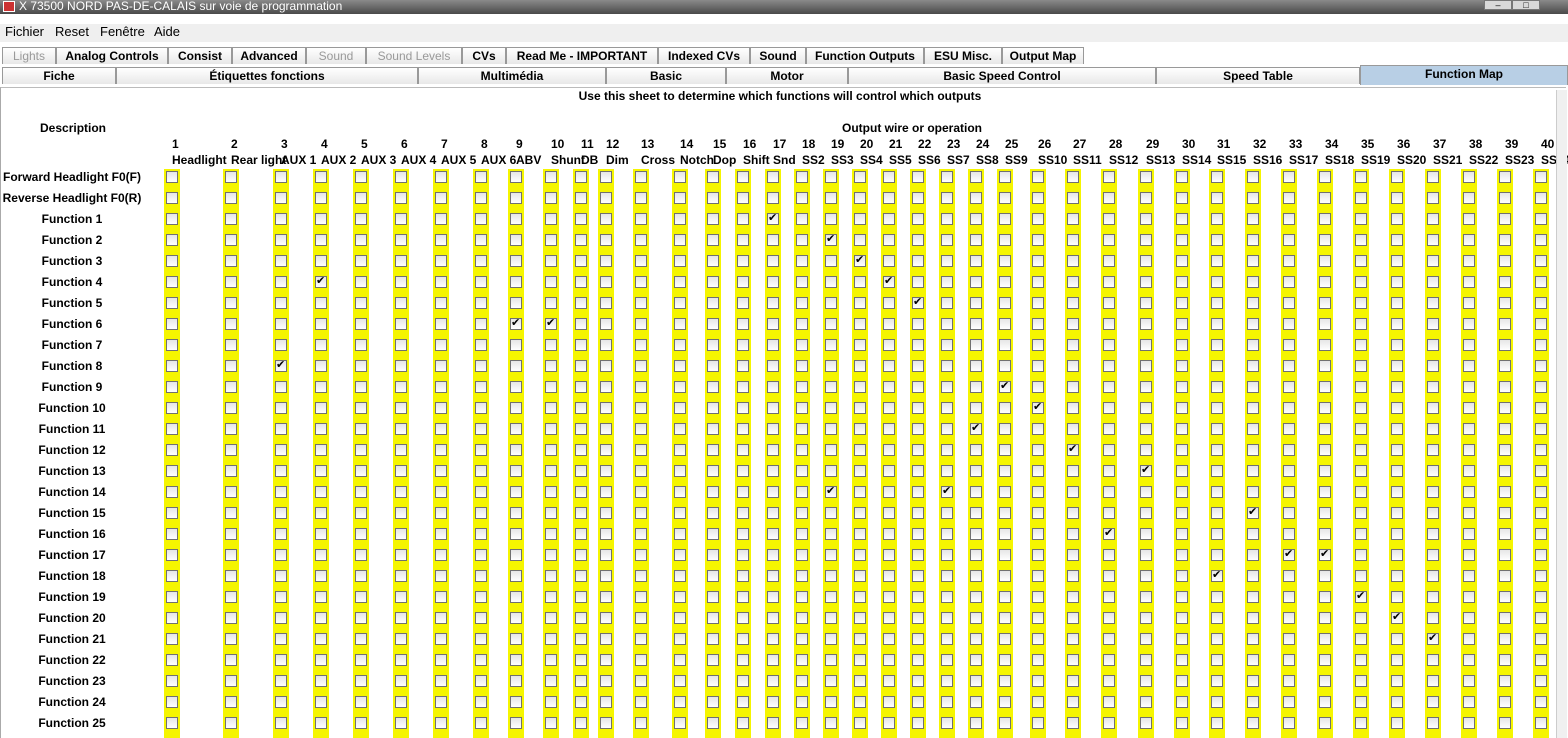 This screenshot has width=1568, height=738. Describe the element at coordinates (336, 55) in the screenshot. I see `tab-sound-disabled: Sound` at that location.